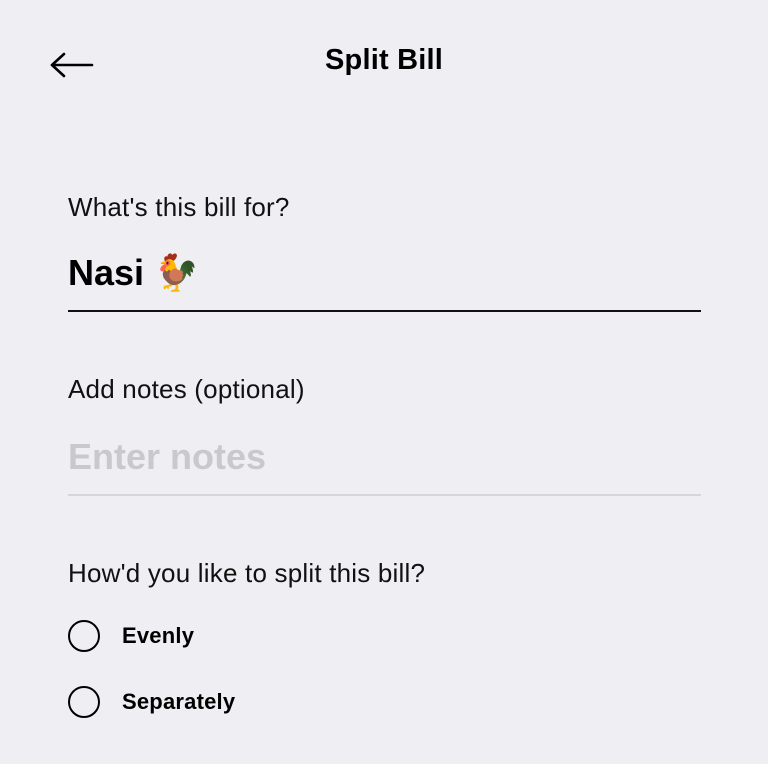 Image resolution: width=768 pixels, height=764 pixels. What do you see at coordinates (384, 277) in the screenshot?
I see `bill-purpose-input` at bounding box center [384, 277].